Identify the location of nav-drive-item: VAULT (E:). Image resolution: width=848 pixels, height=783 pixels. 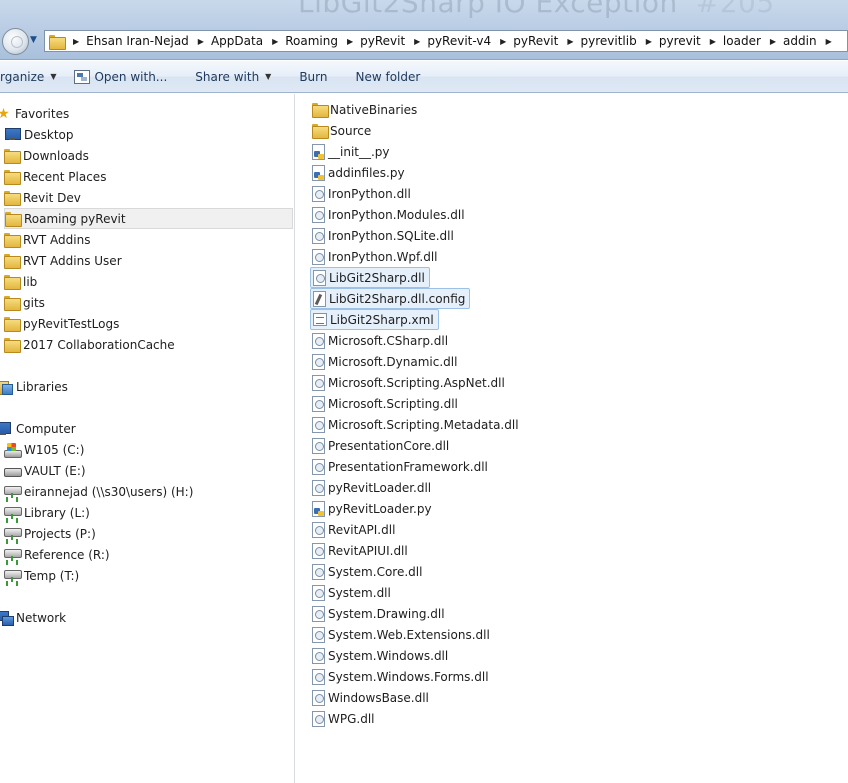
(45, 470).